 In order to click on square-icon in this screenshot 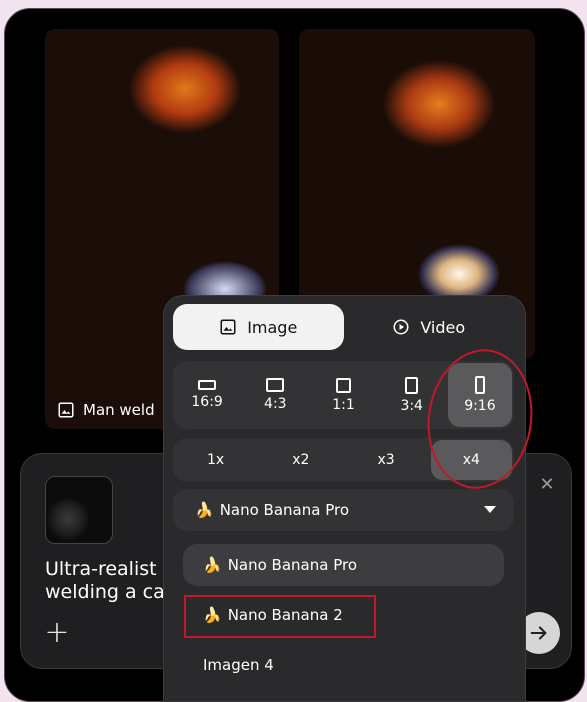, I will do `click(343, 385)`.